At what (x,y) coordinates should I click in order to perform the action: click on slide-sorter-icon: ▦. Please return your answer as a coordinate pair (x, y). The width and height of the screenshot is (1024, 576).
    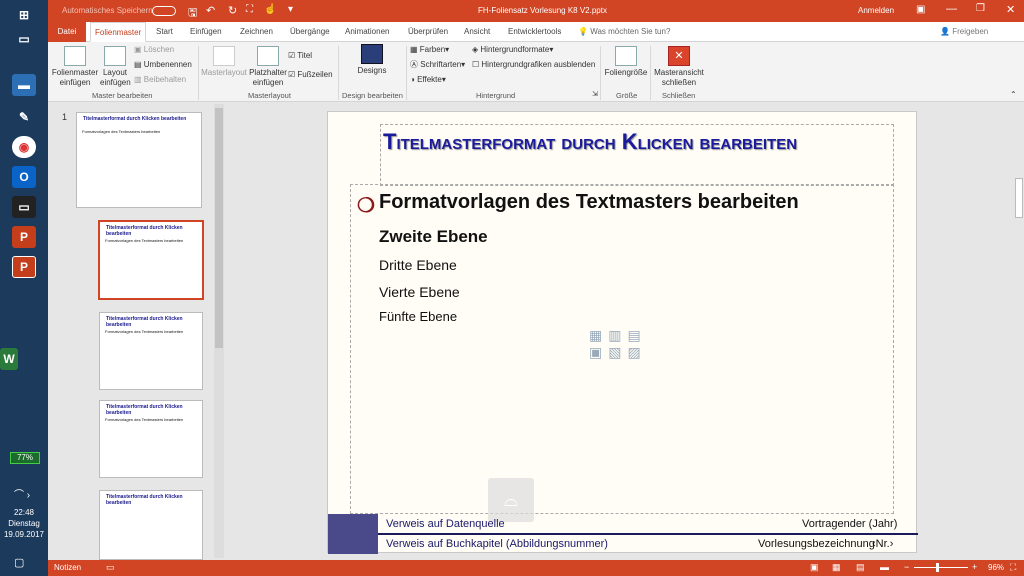
    Looking at the image, I should click on (836, 567).